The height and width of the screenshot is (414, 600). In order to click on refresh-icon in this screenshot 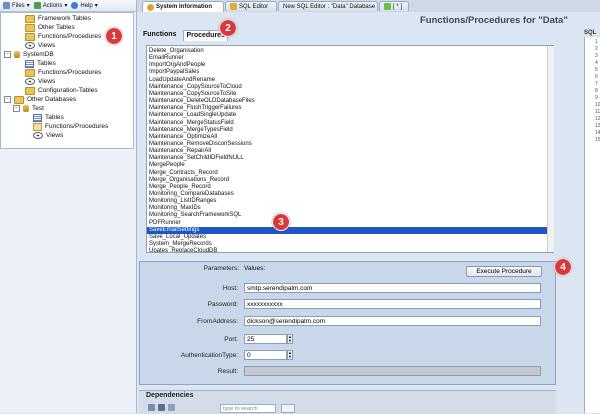, I will do `click(151, 407)`.